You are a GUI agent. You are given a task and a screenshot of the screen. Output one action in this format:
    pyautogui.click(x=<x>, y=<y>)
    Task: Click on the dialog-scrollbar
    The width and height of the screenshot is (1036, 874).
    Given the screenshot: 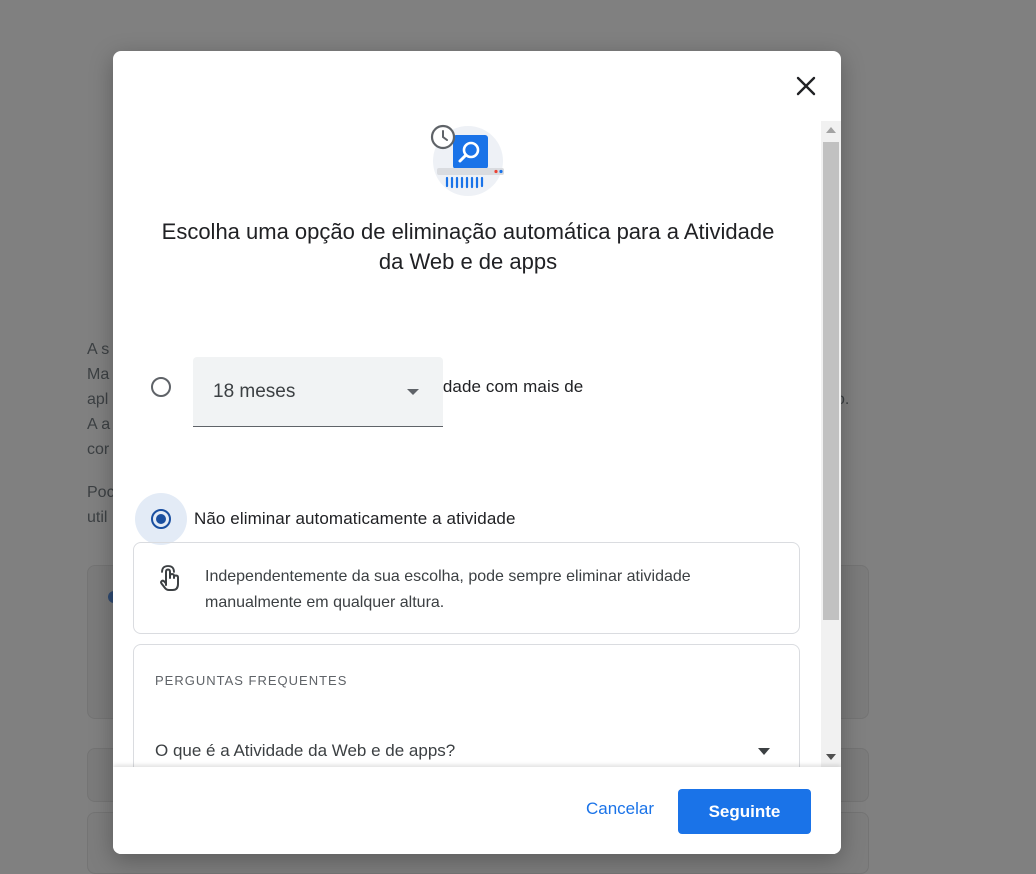 What is the action you would take?
    pyautogui.click(x=831, y=444)
    